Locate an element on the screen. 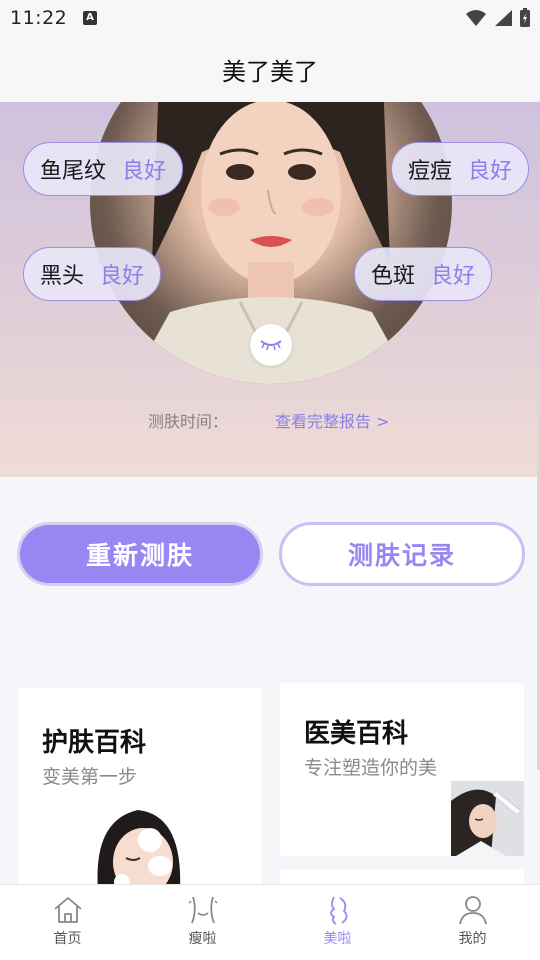 The image size is (540, 960). tab-label: 我的 is located at coordinates (472, 939).